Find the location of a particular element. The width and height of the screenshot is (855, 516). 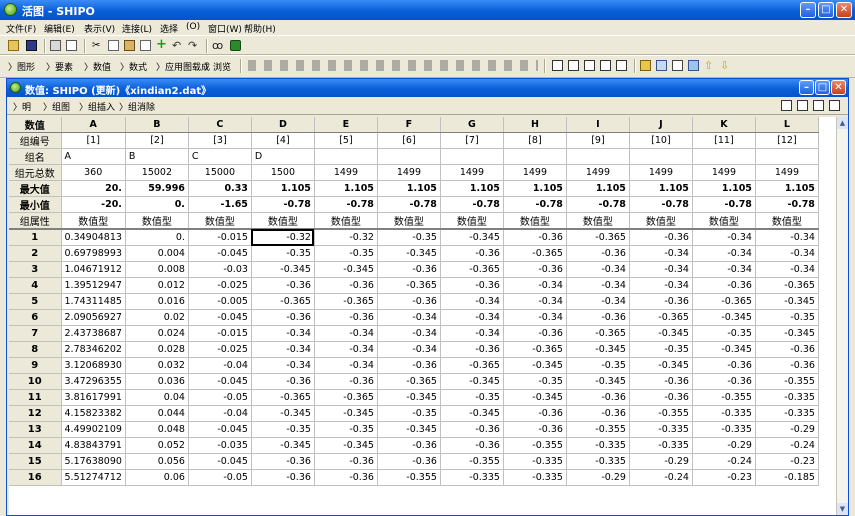

meta-cell: 0. is located at coordinates (157, 204).